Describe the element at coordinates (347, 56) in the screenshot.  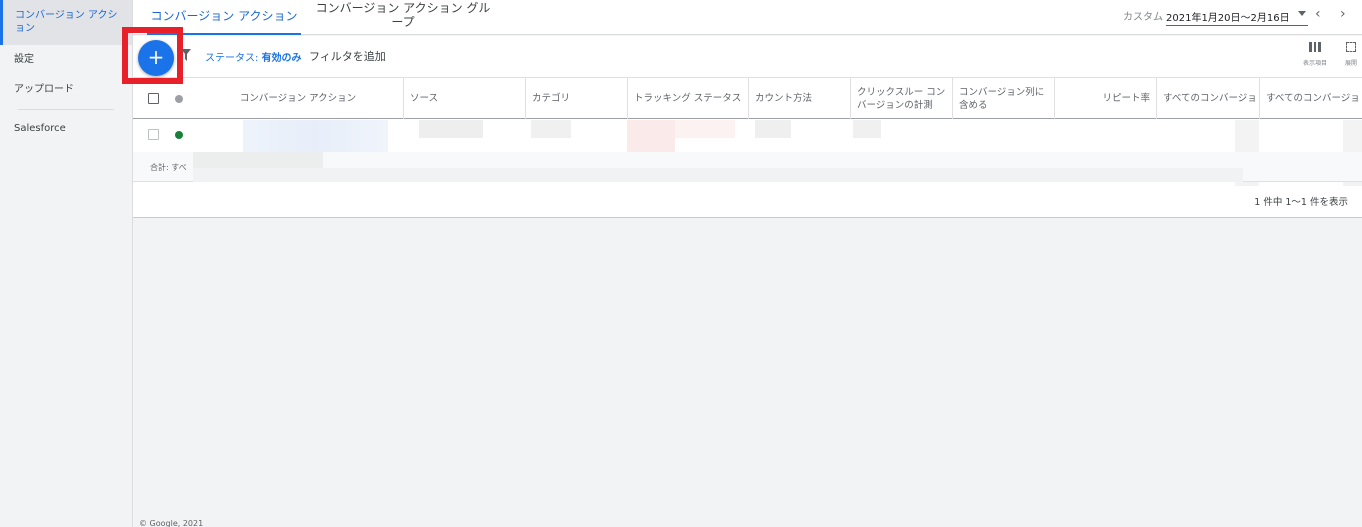
I see `add-filter-button: フィルタを追加` at that location.